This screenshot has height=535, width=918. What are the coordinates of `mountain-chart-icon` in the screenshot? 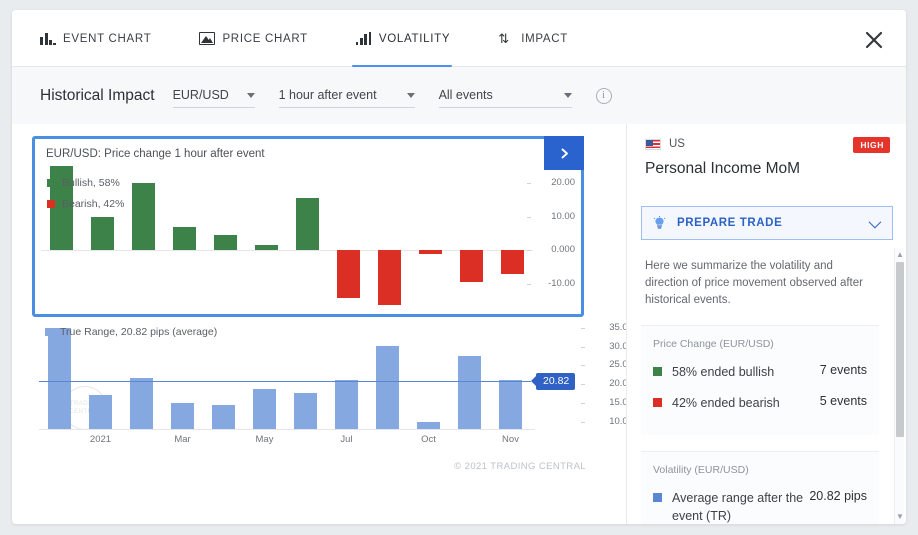 It's located at (207, 38).